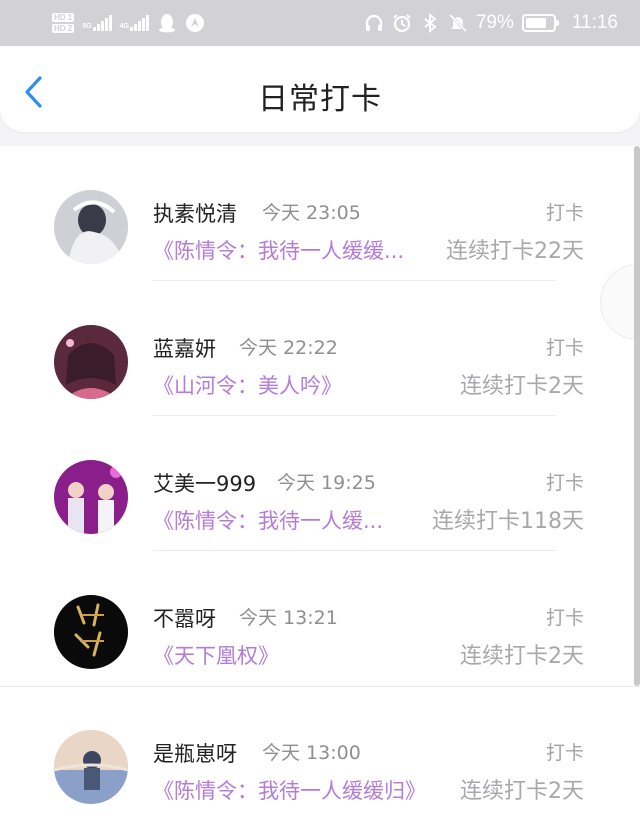 The image size is (640, 820). Describe the element at coordinates (494, 22) in the screenshot. I see `battery-percent: 79%` at that location.